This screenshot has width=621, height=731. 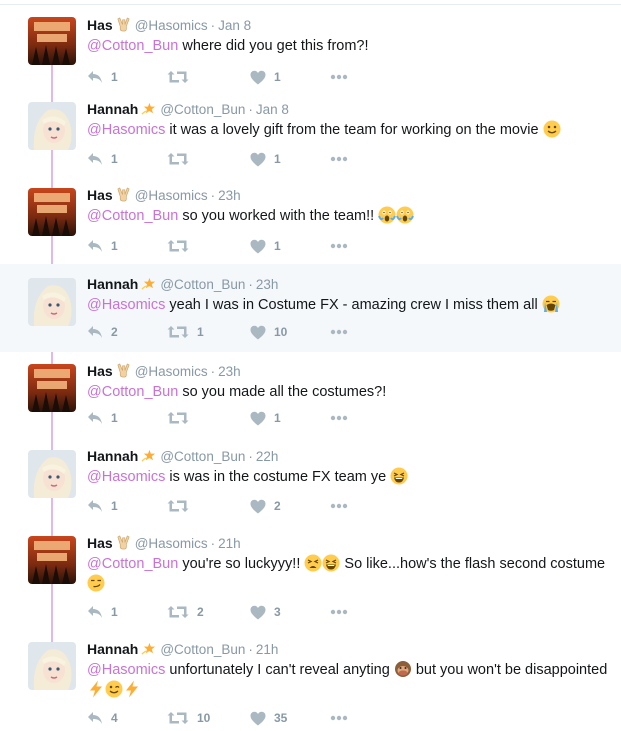 I want to click on replie-count: 2, so click(x=114, y=332).